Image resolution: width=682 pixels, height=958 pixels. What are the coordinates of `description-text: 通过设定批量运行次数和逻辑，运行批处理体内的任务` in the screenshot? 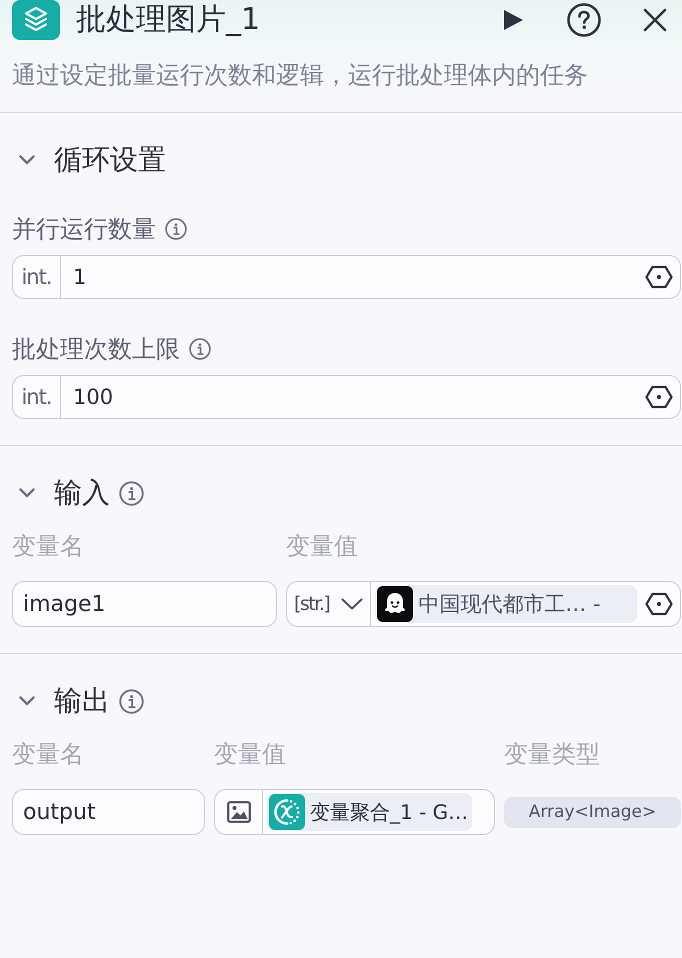 It's located at (300, 75).